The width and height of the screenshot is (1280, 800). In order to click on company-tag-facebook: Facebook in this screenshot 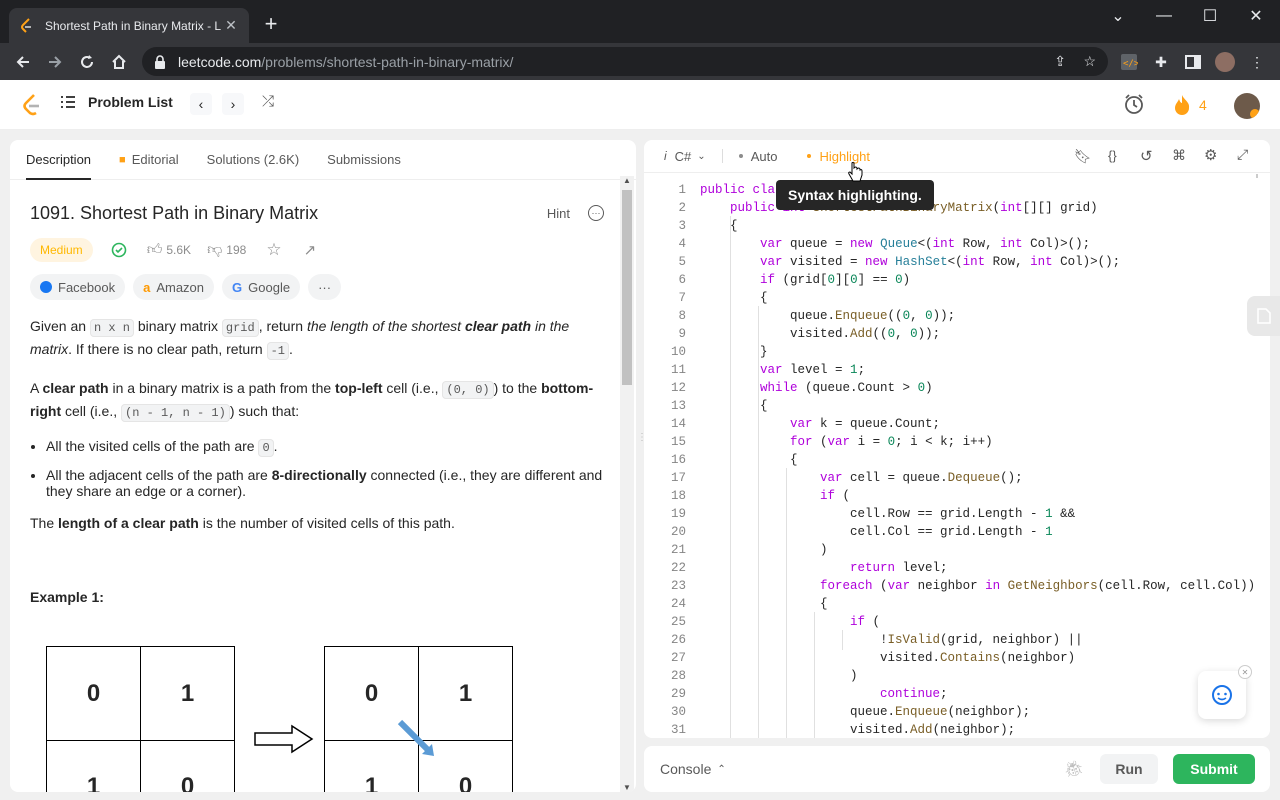, I will do `click(78, 287)`.